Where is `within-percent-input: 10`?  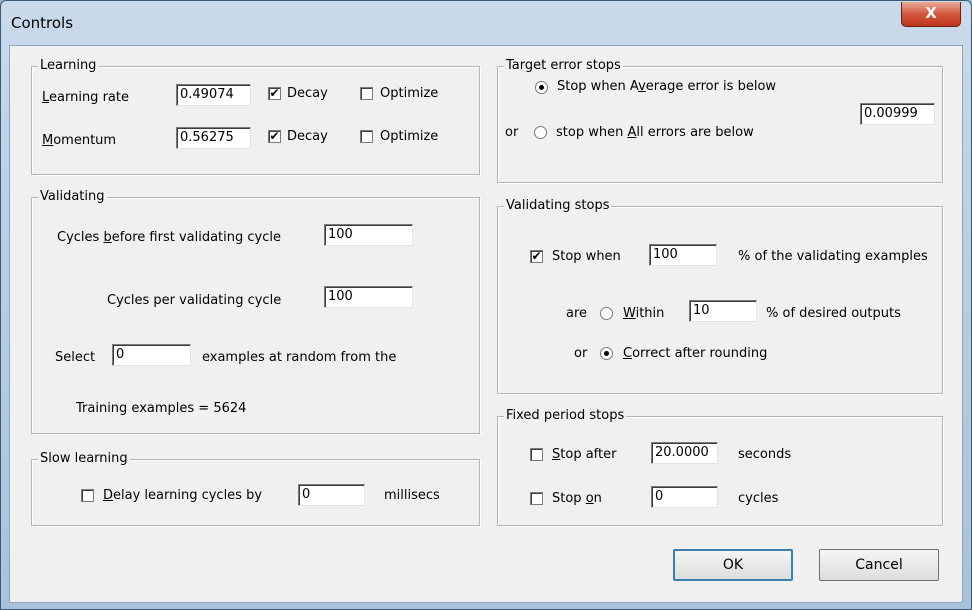
within-percent-input: 10 is located at coordinates (723, 311).